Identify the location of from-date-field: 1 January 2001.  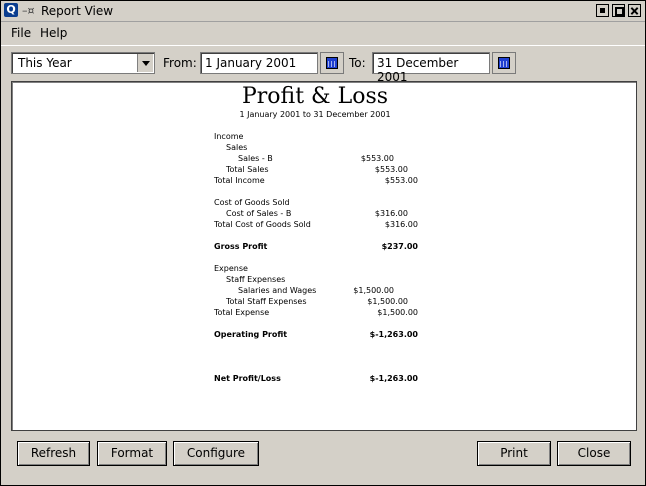
(259, 63).